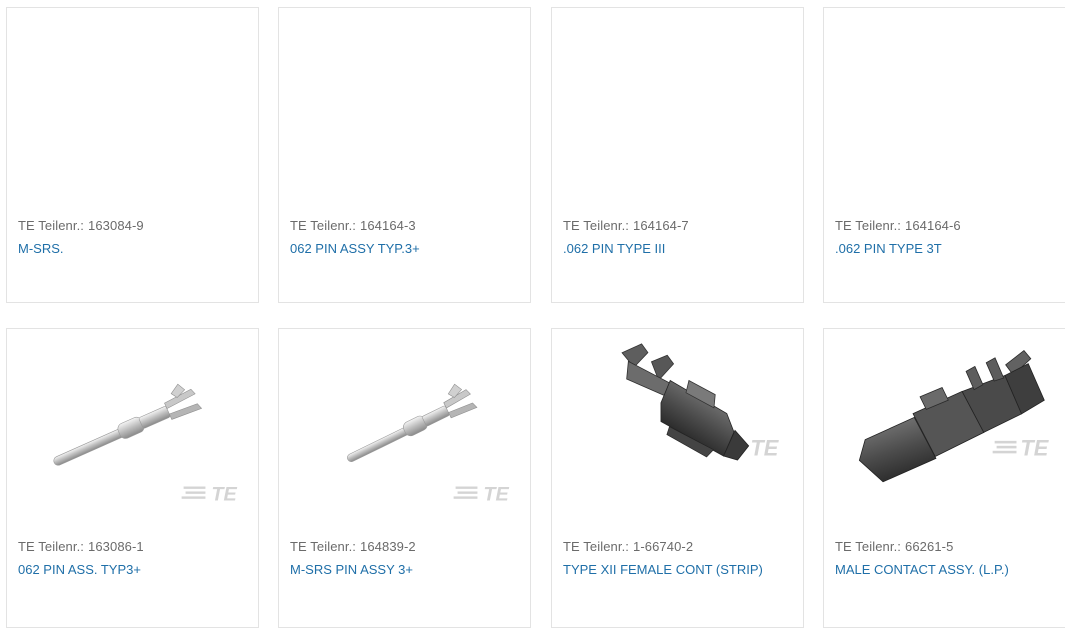 The height and width of the screenshot is (628, 1065). I want to click on female-contact-image: TE, so click(700, 402).